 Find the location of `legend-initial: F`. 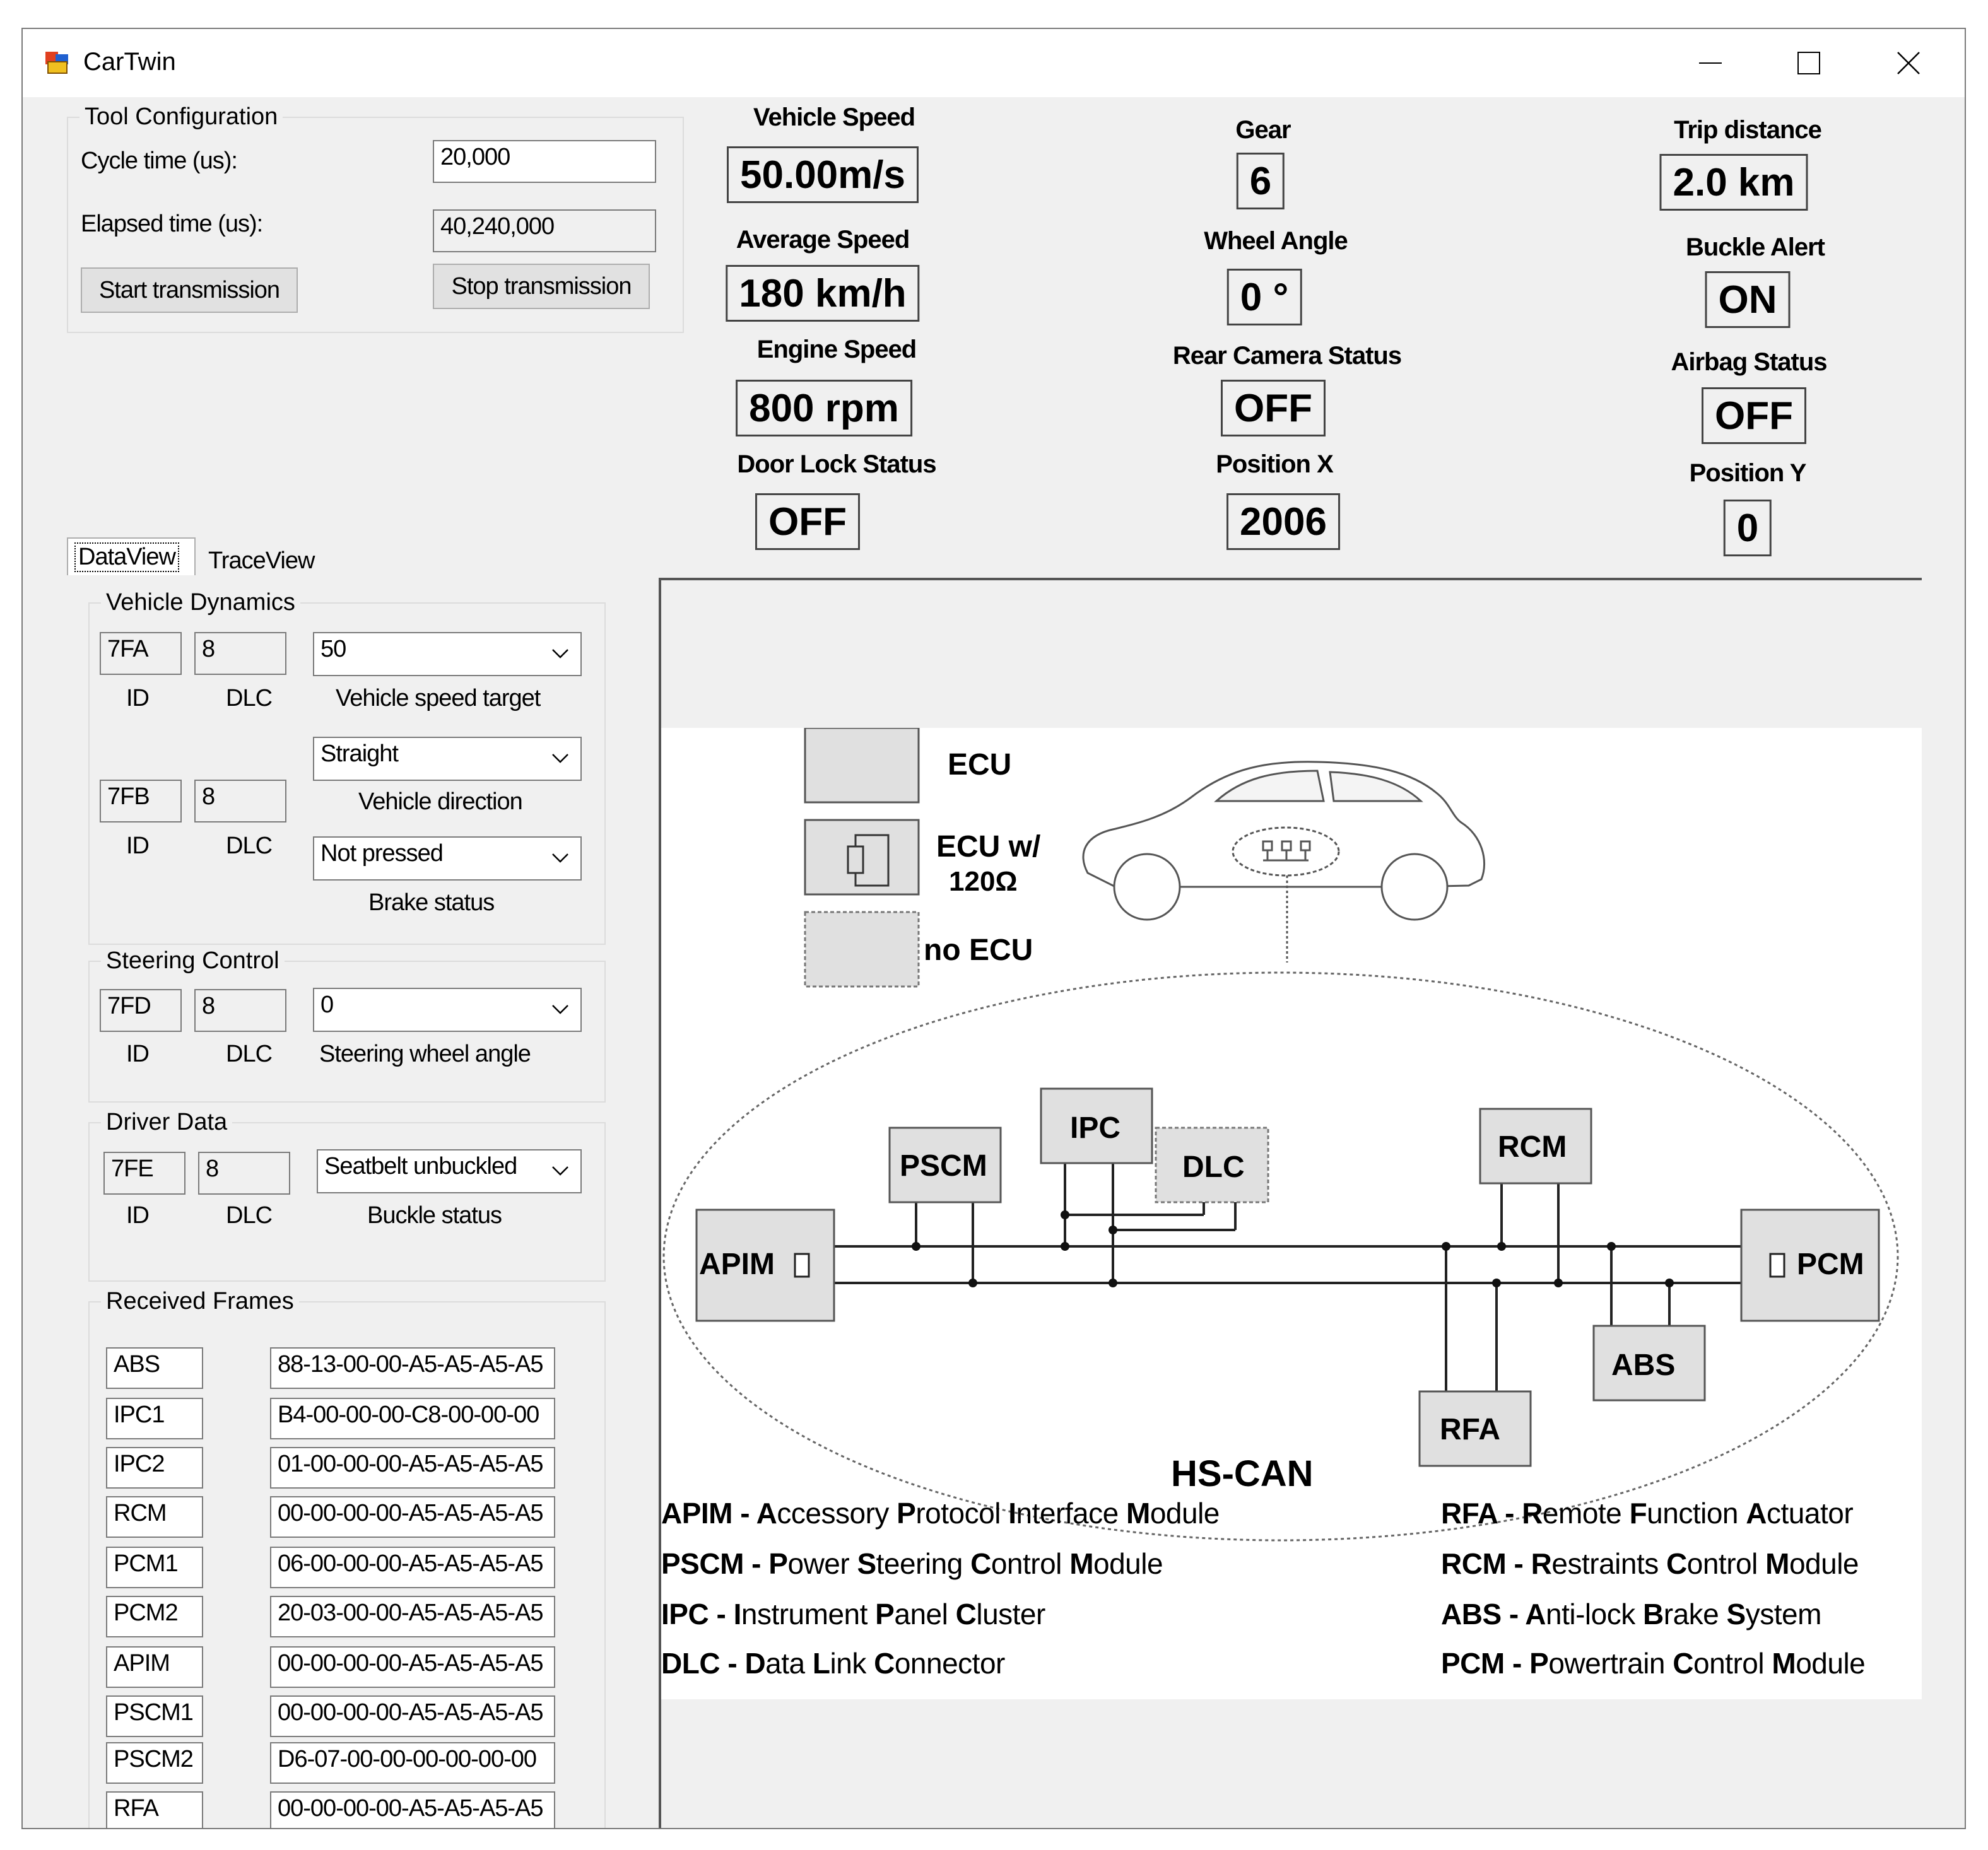

legend-initial: F is located at coordinates (1638, 1513).